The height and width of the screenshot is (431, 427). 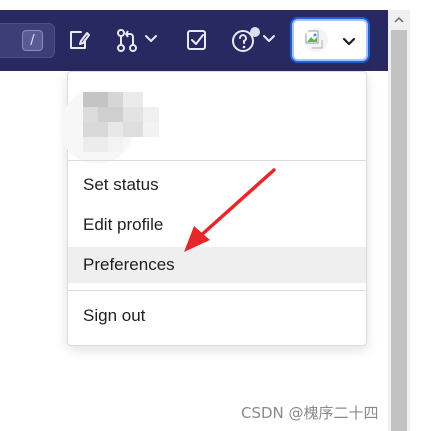 I want to click on annotation-arrow, so click(x=230, y=210).